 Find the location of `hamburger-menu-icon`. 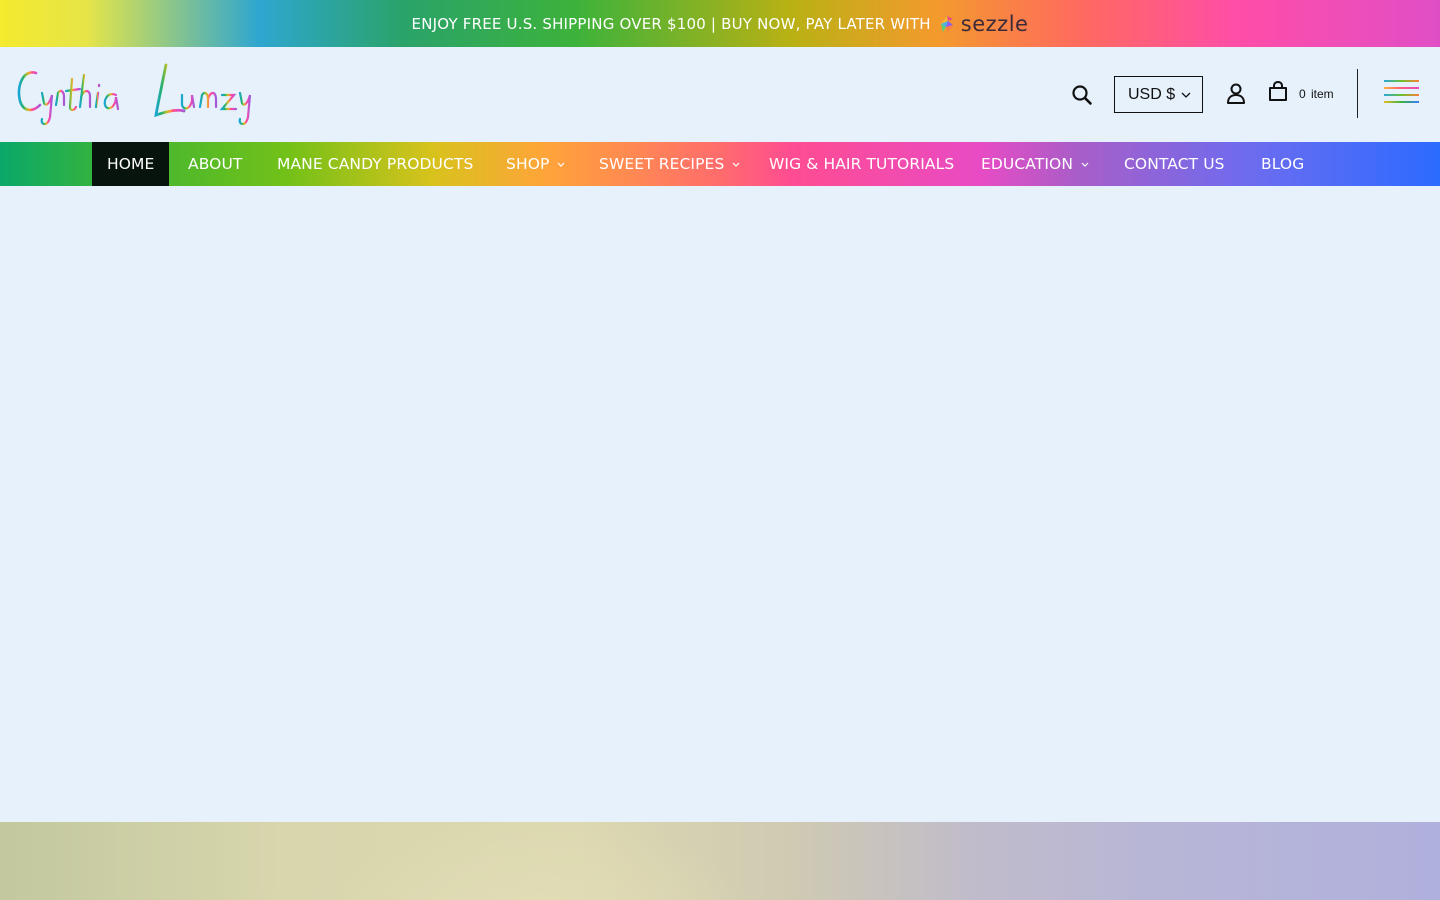

hamburger-menu-icon is located at coordinates (1401, 94).